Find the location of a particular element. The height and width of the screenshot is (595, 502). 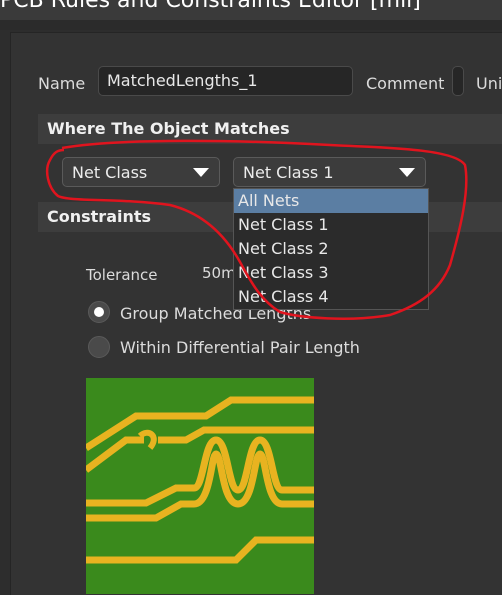

toolbar-gap is located at coordinates (251, 25).